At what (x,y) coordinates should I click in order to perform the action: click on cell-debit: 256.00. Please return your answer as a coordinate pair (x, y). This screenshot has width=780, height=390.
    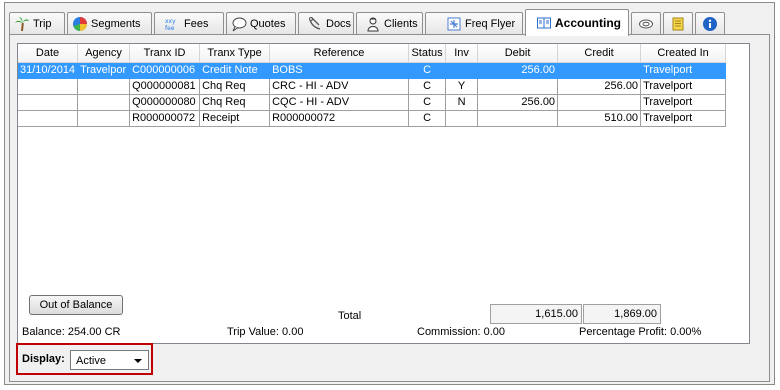
    Looking at the image, I should click on (518, 102).